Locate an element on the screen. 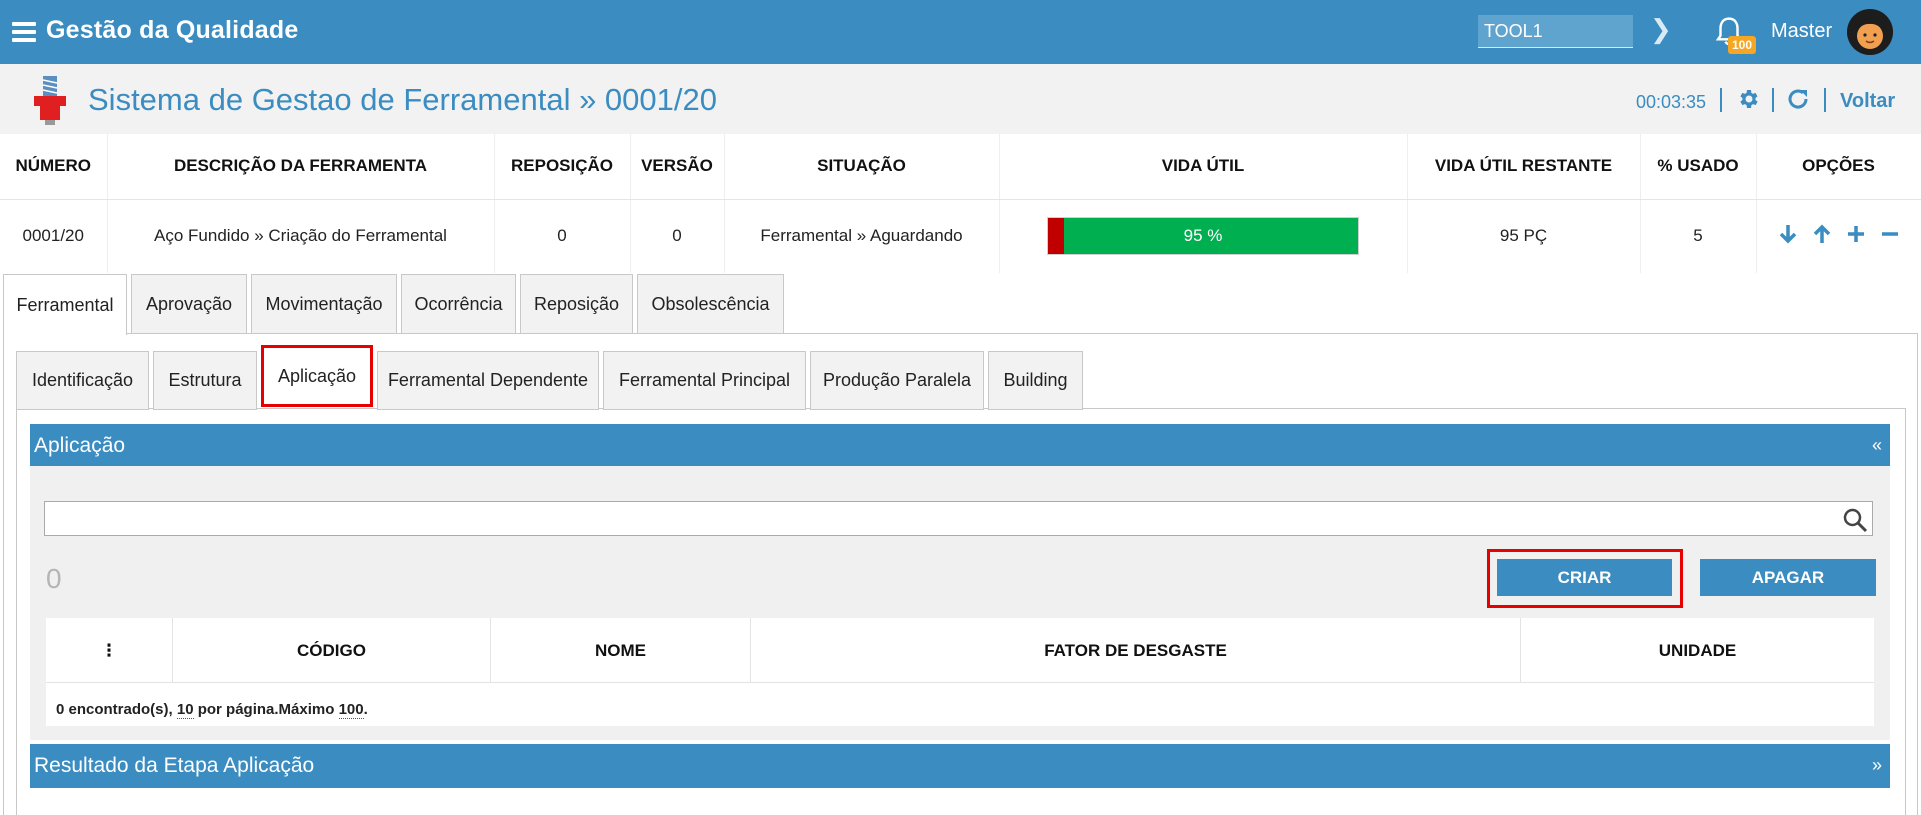 This screenshot has height=815, width=1921. life-progress-bar: 95 % is located at coordinates (1203, 236).